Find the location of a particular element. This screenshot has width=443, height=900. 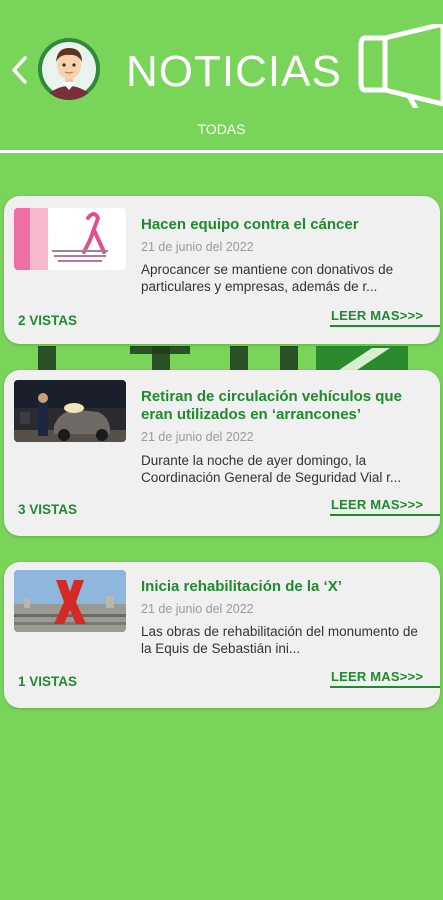

news-thumbnail-cars-night is located at coordinates (70, 411).